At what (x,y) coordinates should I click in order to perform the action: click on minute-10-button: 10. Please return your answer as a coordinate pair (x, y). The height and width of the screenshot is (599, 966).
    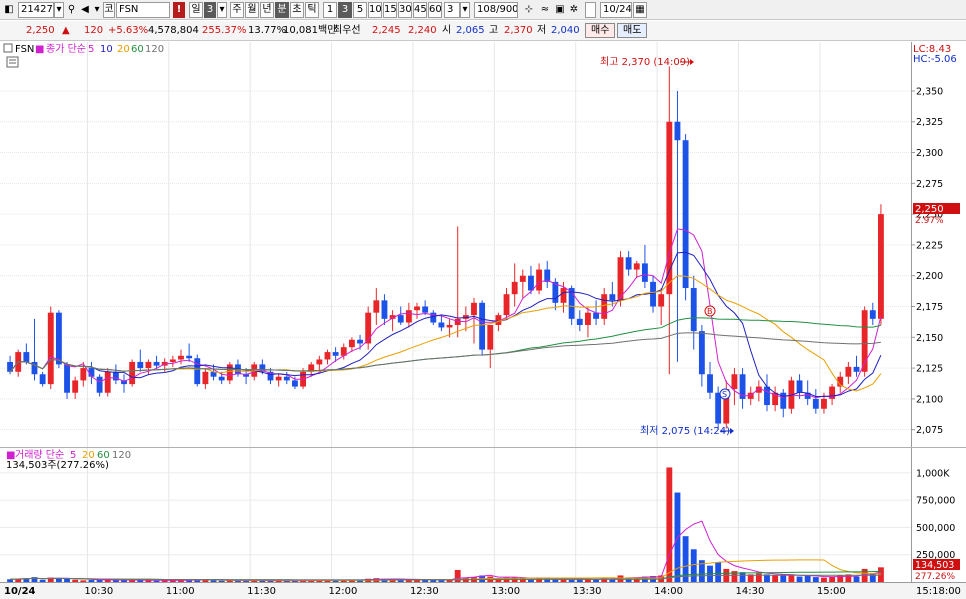
    Looking at the image, I should click on (375, 10).